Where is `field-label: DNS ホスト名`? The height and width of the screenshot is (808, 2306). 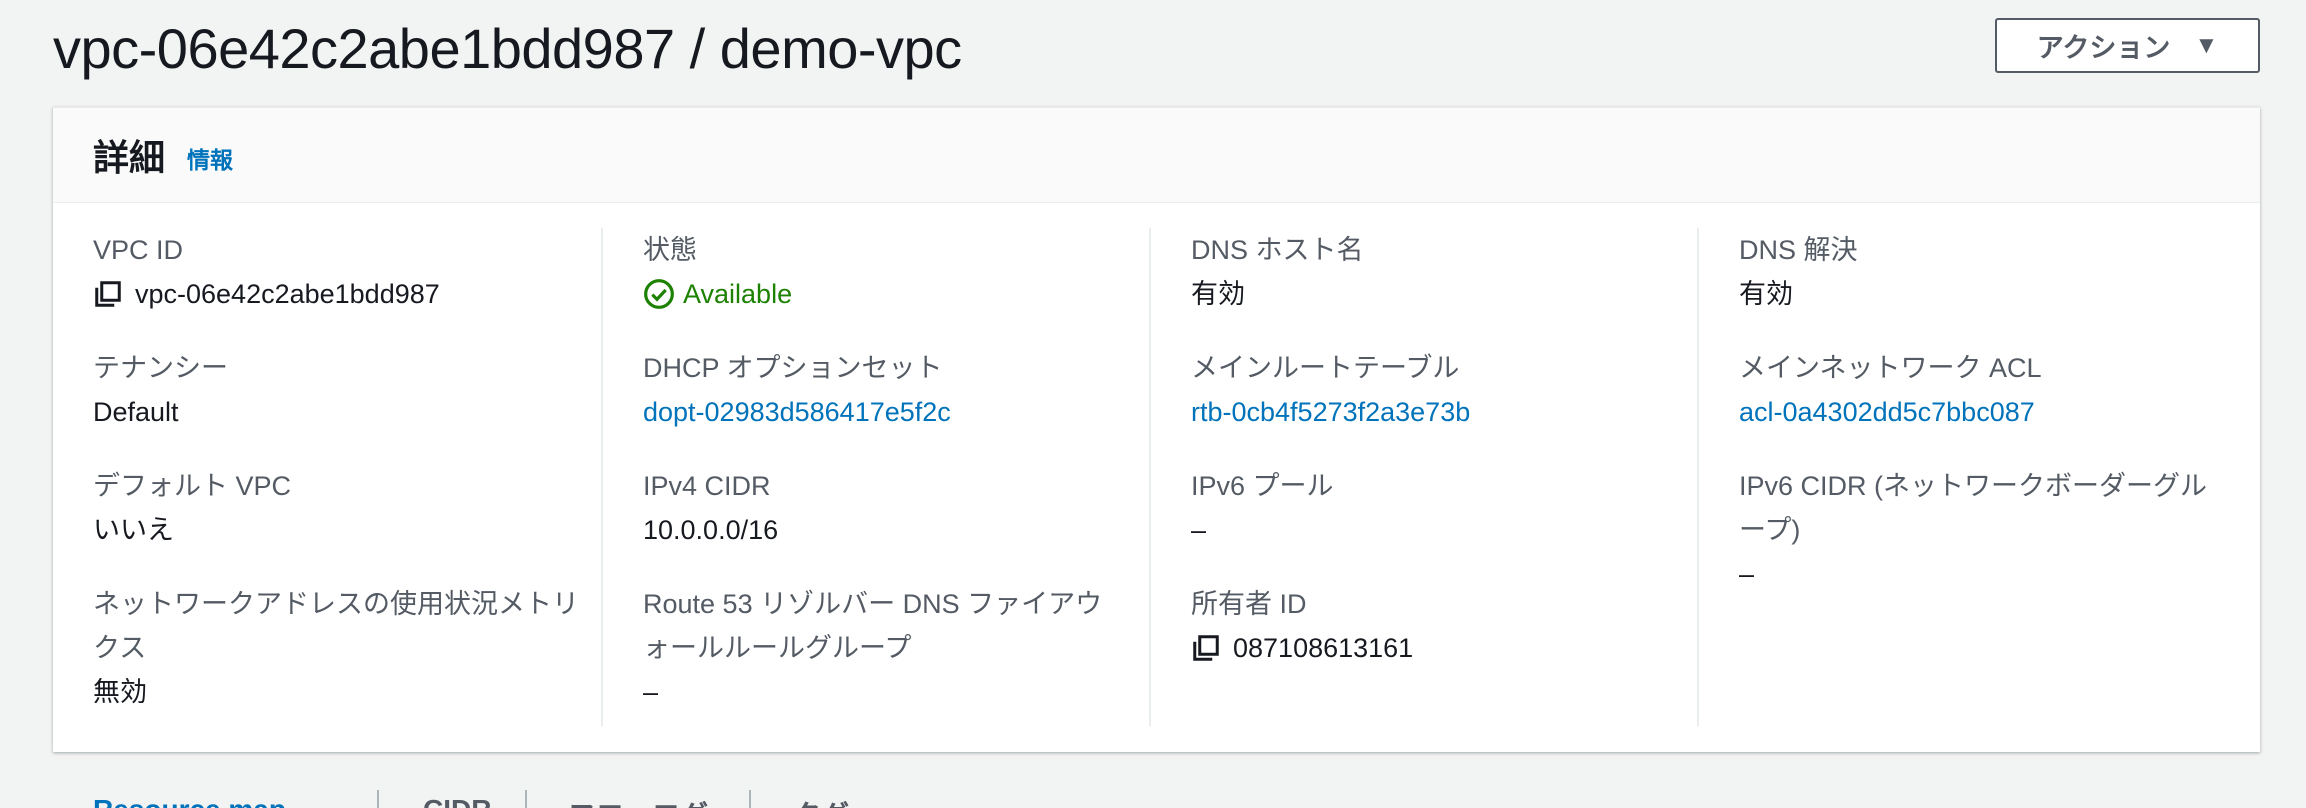 field-label: DNS ホスト名 is located at coordinates (1277, 250).